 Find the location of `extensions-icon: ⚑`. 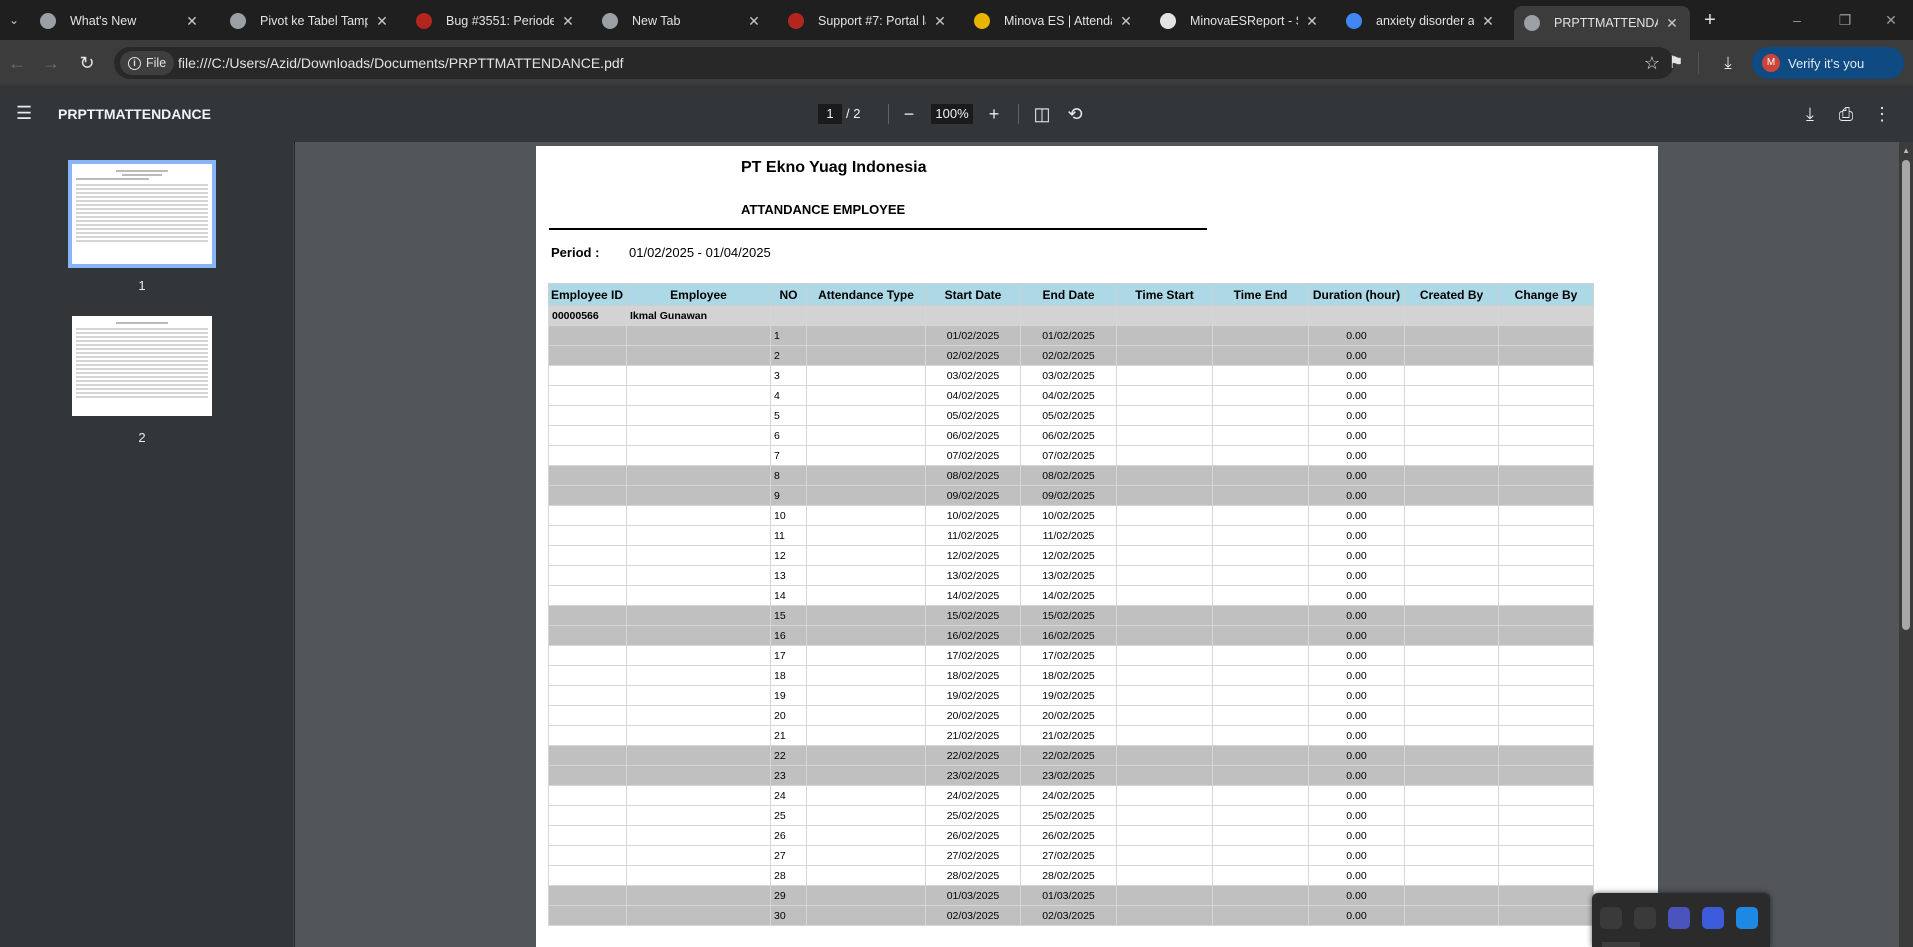

extensions-icon: ⚑ is located at coordinates (1676, 63).